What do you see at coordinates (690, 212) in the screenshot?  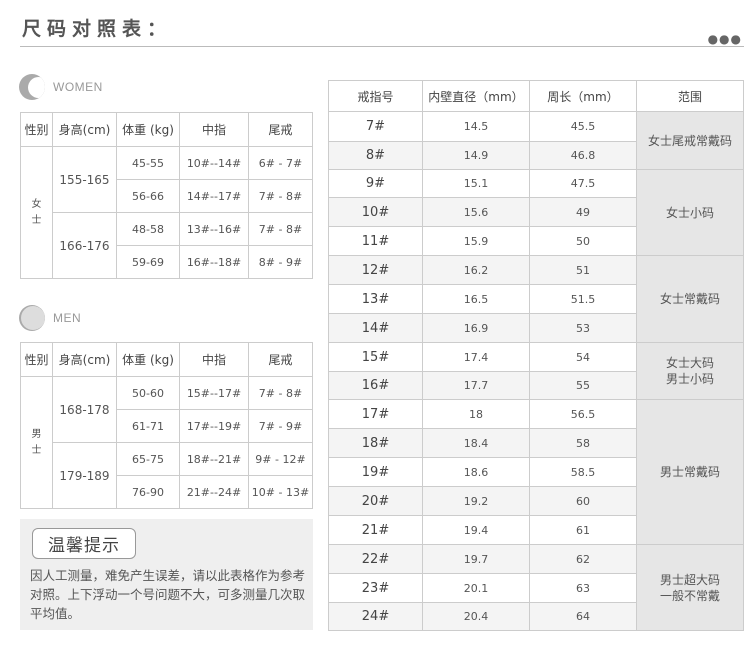 I see `range-cell: 女士小码` at bounding box center [690, 212].